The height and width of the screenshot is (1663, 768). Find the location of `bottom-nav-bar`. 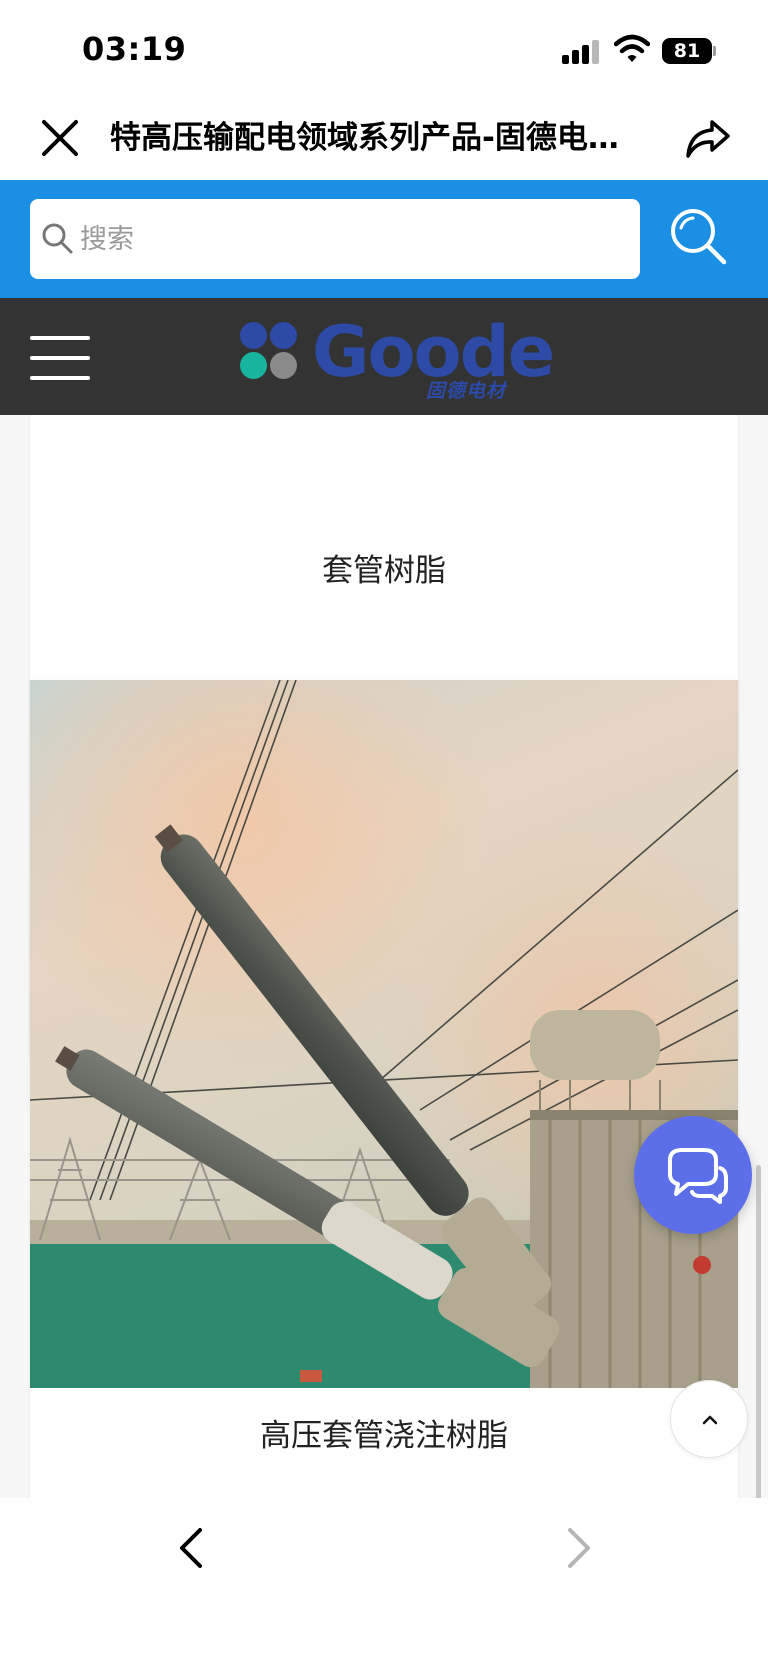

bottom-nav-bar is located at coordinates (384, 1580).